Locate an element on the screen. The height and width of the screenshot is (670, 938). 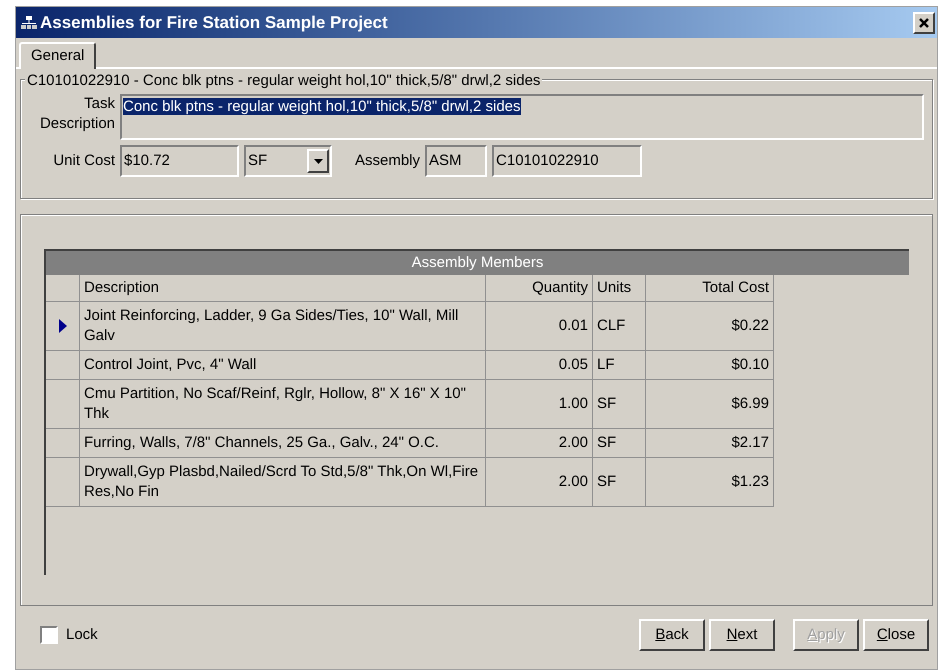
table-cell: $0.22 is located at coordinates (710, 326).